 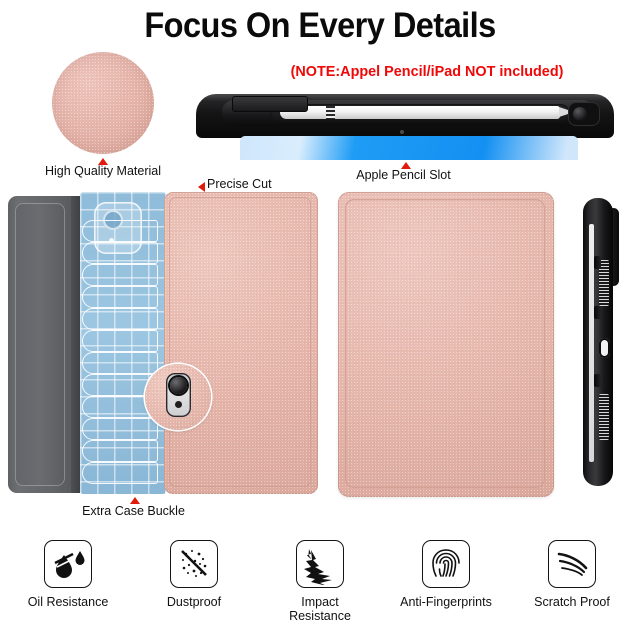 I want to click on feature-scratch-proof: Scratch Proof, so click(x=572, y=590).